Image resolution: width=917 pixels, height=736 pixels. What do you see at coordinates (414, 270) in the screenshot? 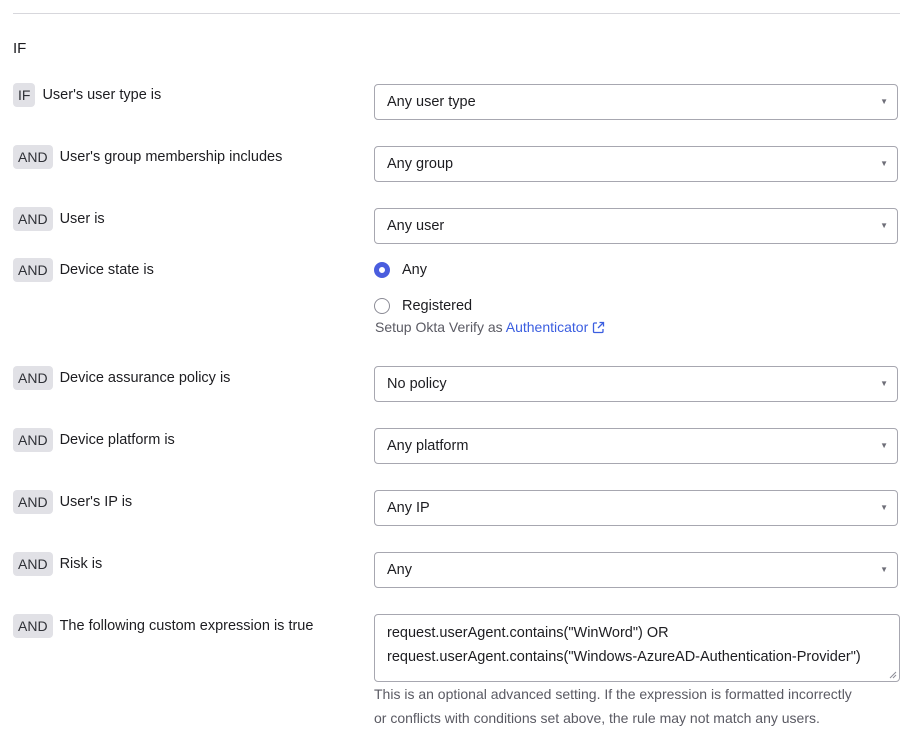
I see `radio-label: Any` at bounding box center [414, 270].